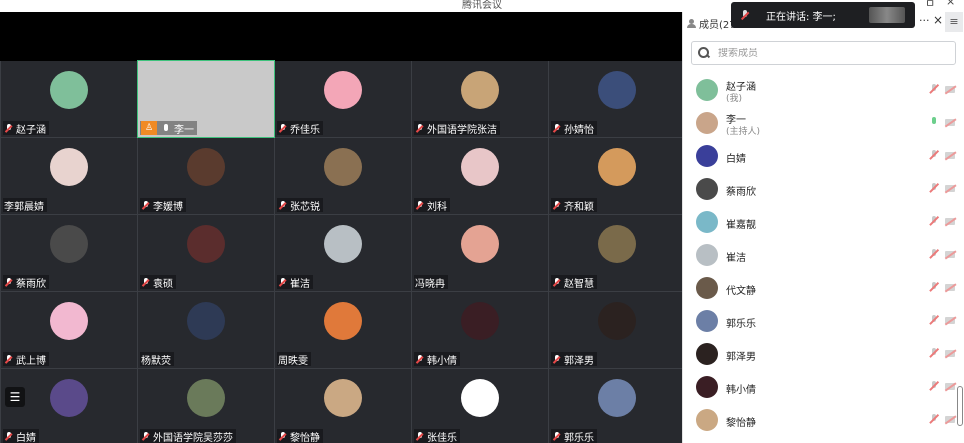  What do you see at coordinates (26, 282) in the screenshot?
I see `participant-name-bar: 蔡雨欣` at bounding box center [26, 282].